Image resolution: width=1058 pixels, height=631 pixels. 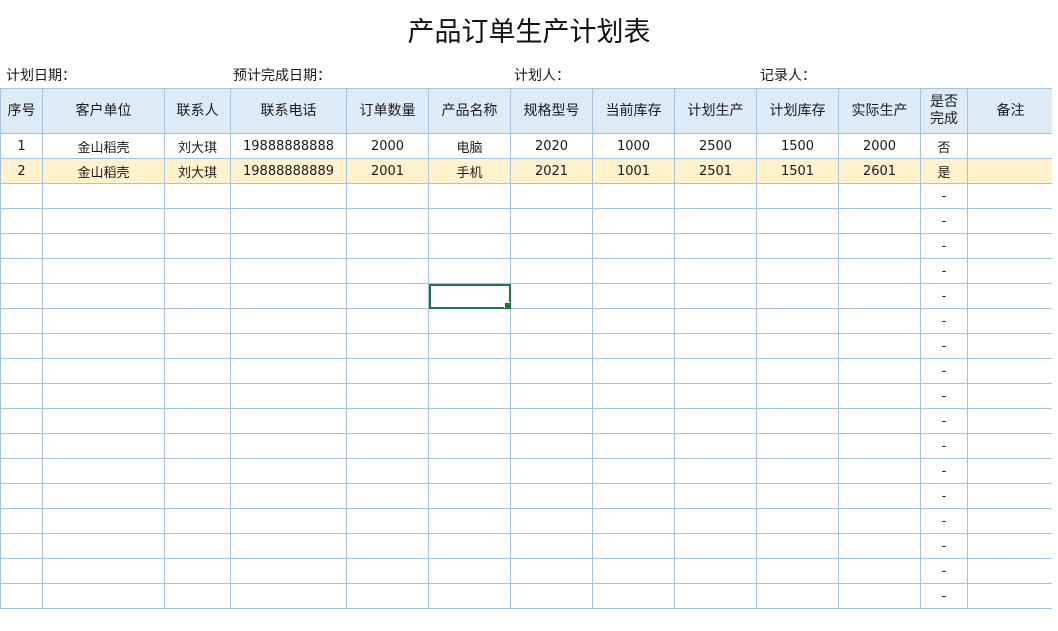 I want to click on cell-plan_prod: 2501, so click(x=715, y=171).